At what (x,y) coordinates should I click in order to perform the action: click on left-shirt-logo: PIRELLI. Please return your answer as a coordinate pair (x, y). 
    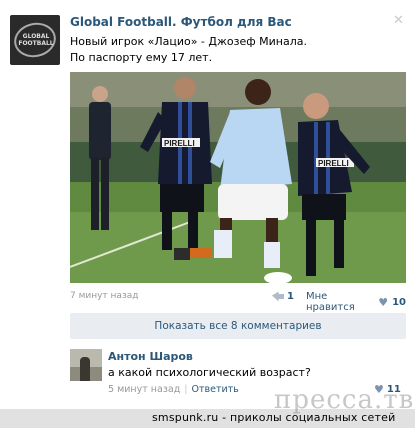
    Looking at the image, I should click on (179, 143).